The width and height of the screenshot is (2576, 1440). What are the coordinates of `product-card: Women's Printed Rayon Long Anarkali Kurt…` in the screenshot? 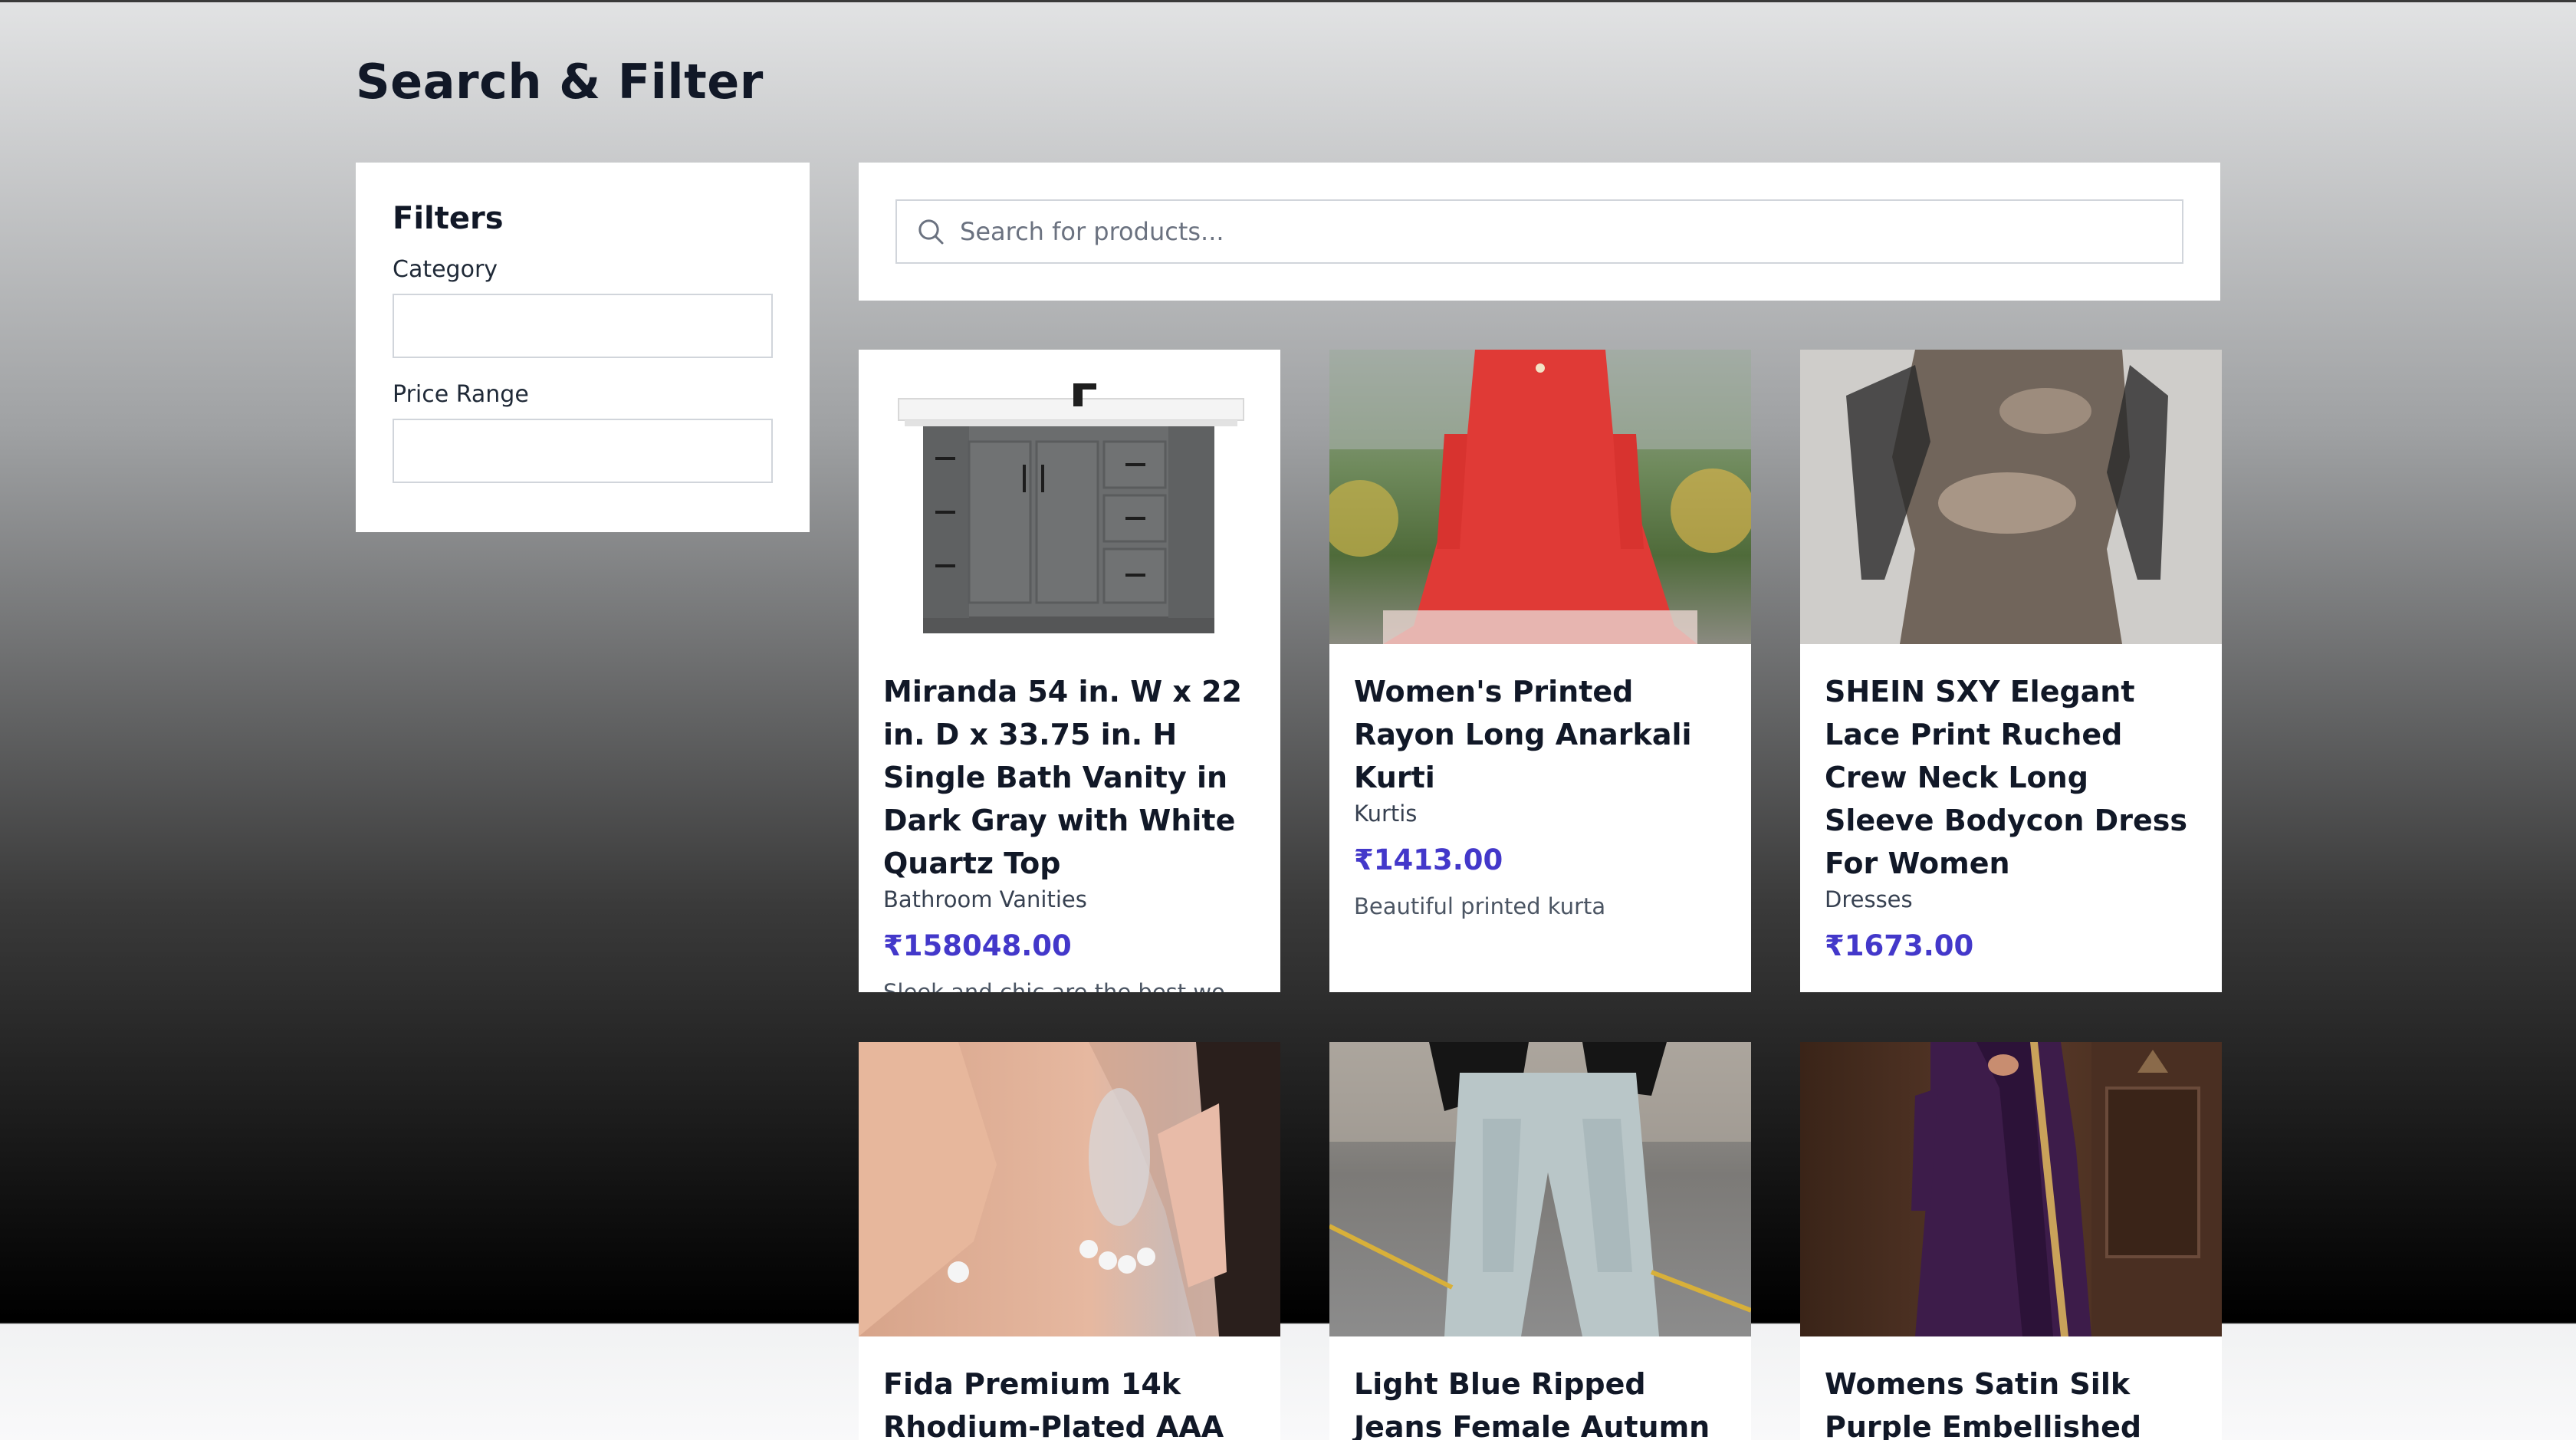 It's located at (1540, 671).